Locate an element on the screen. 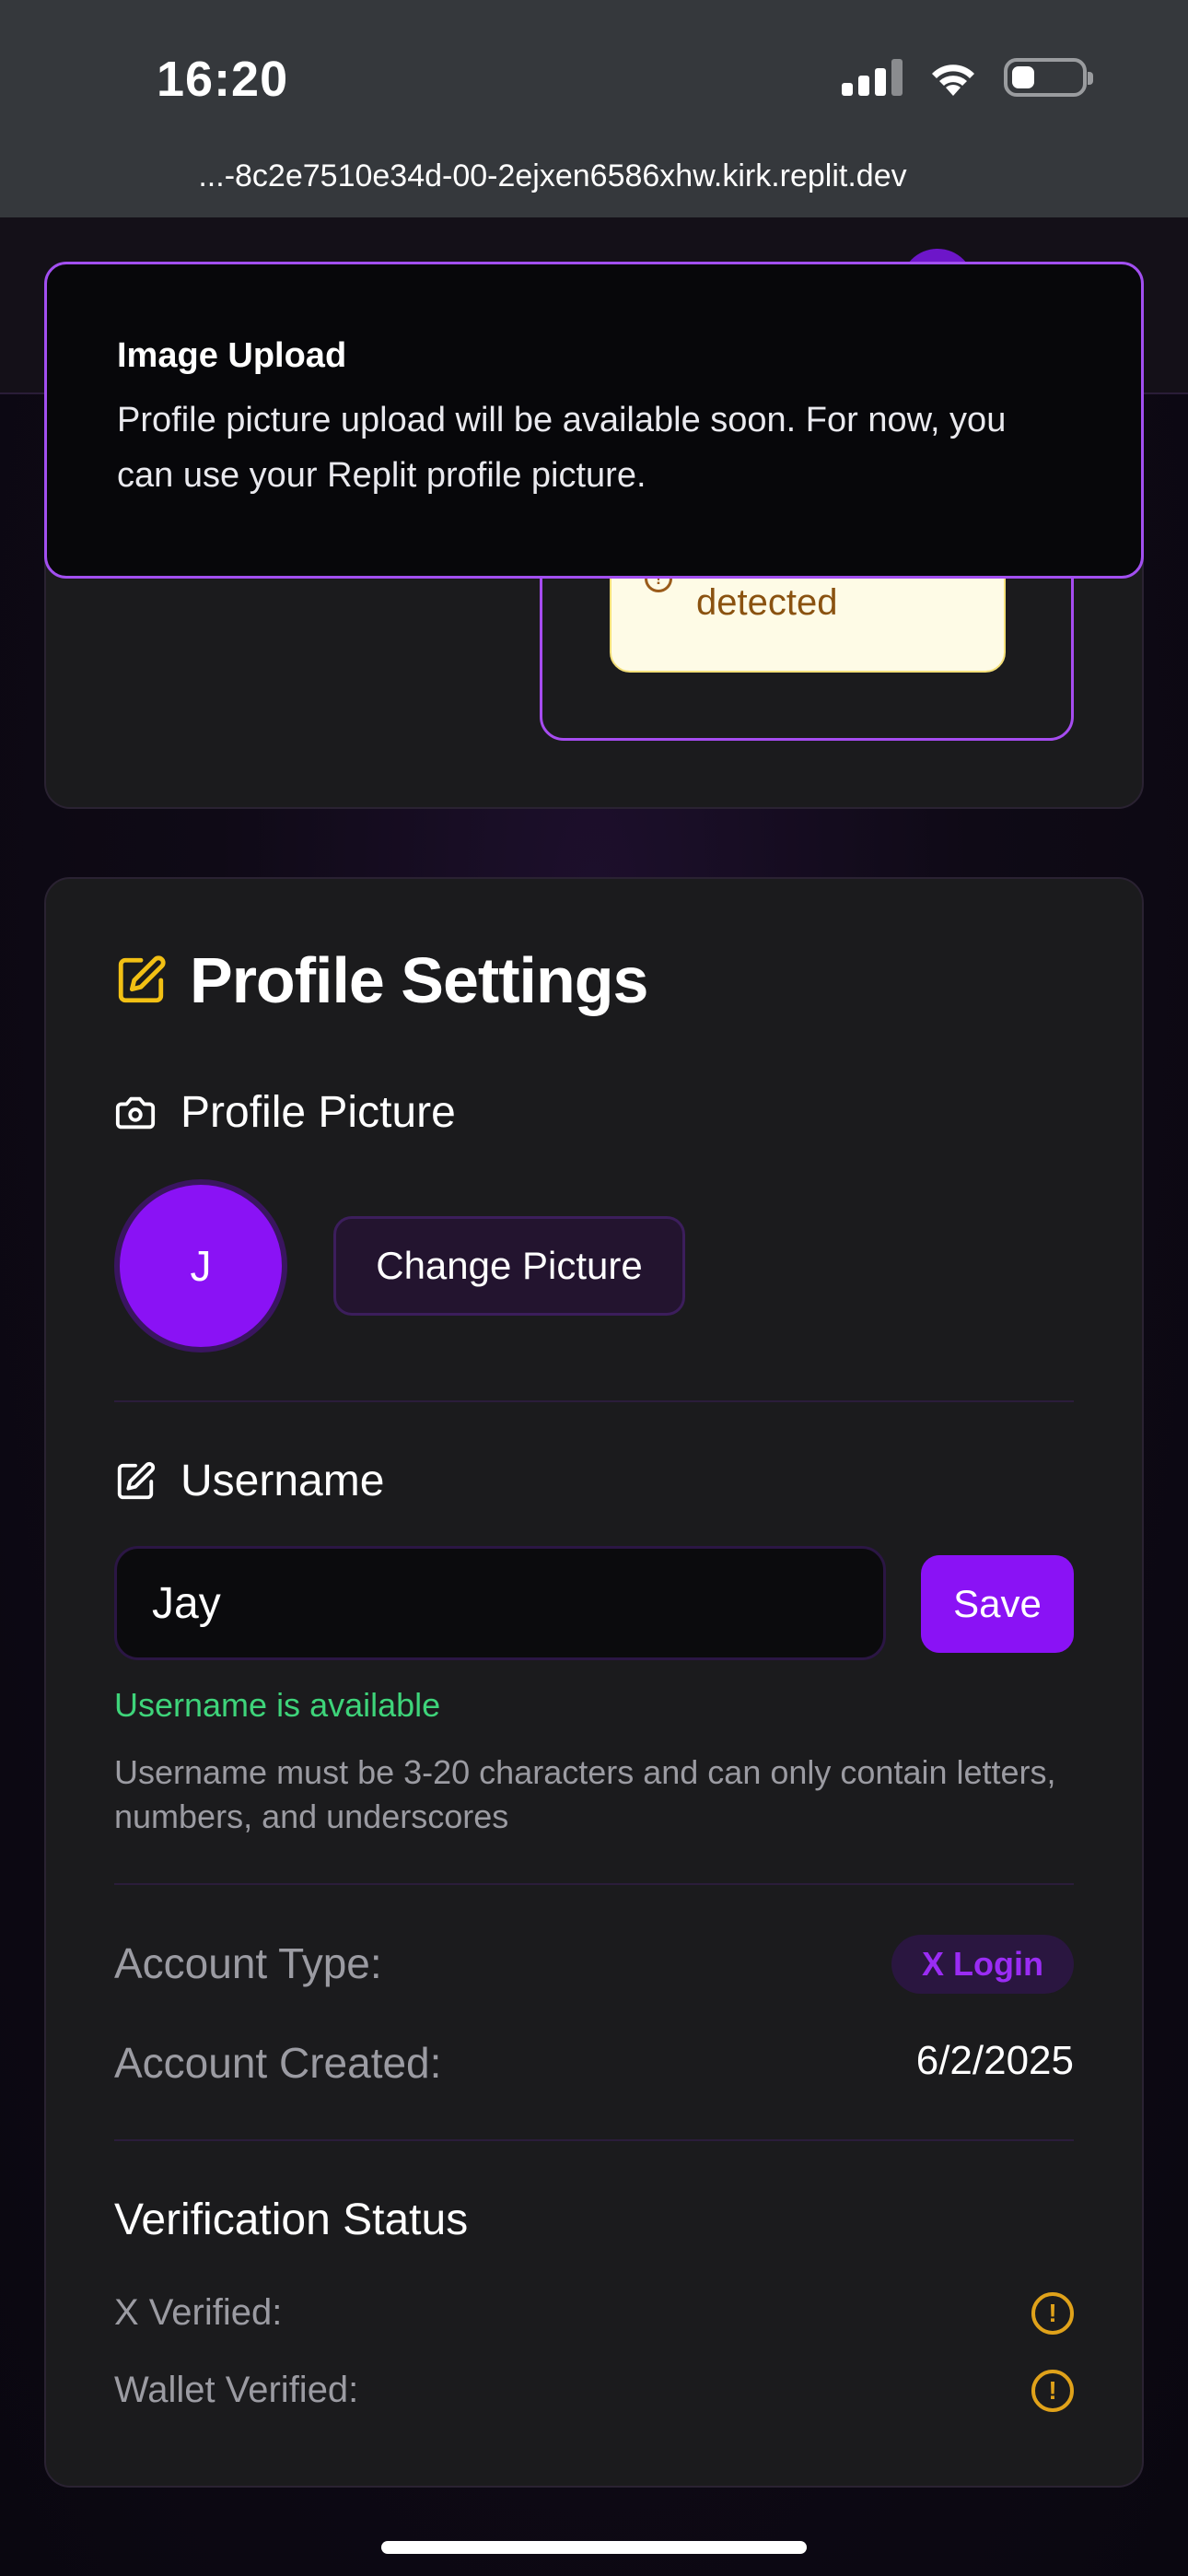  username-input is located at coordinates (500, 1603).